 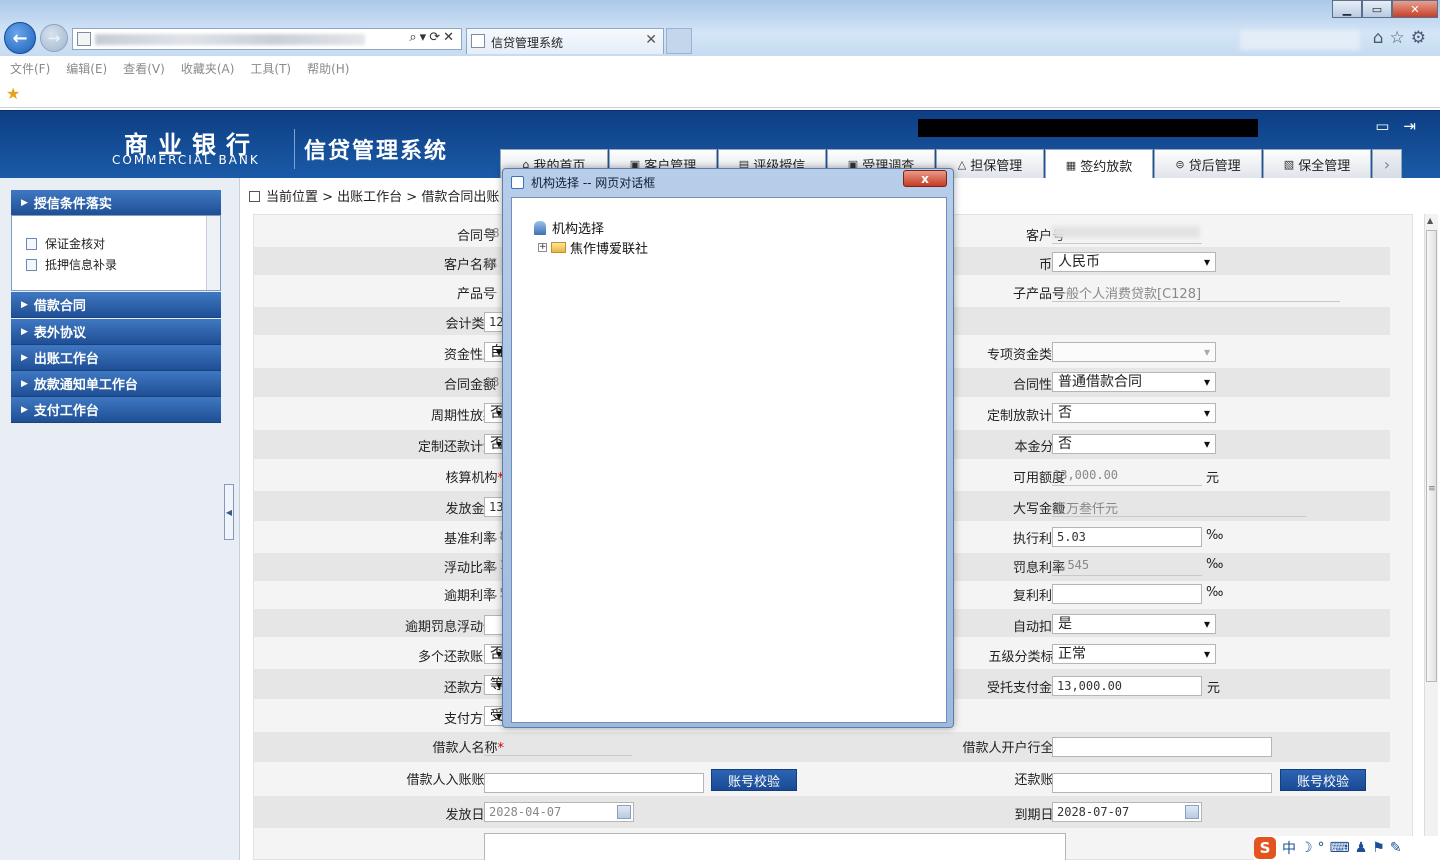 What do you see at coordinates (116, 305) in the screenshot?
I see `sidebar-section-loan-contract: ▶ 借款合同` at bounding box center [116, 305].